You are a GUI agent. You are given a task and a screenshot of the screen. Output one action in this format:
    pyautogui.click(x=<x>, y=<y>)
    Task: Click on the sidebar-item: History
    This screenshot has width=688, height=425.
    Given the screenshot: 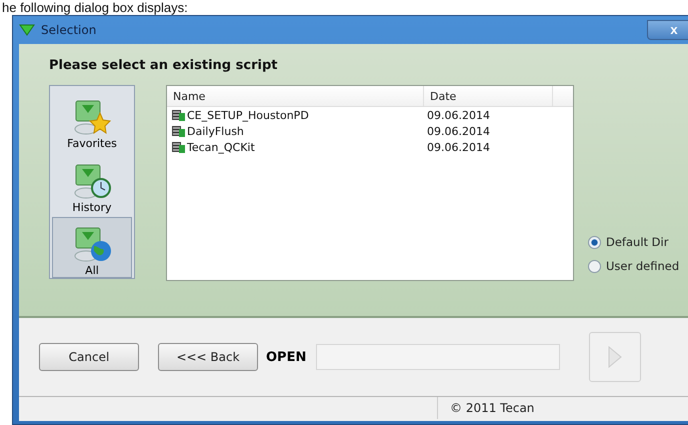 What is the action you would take?
    pyautogui.click(x=92, y=184)
    